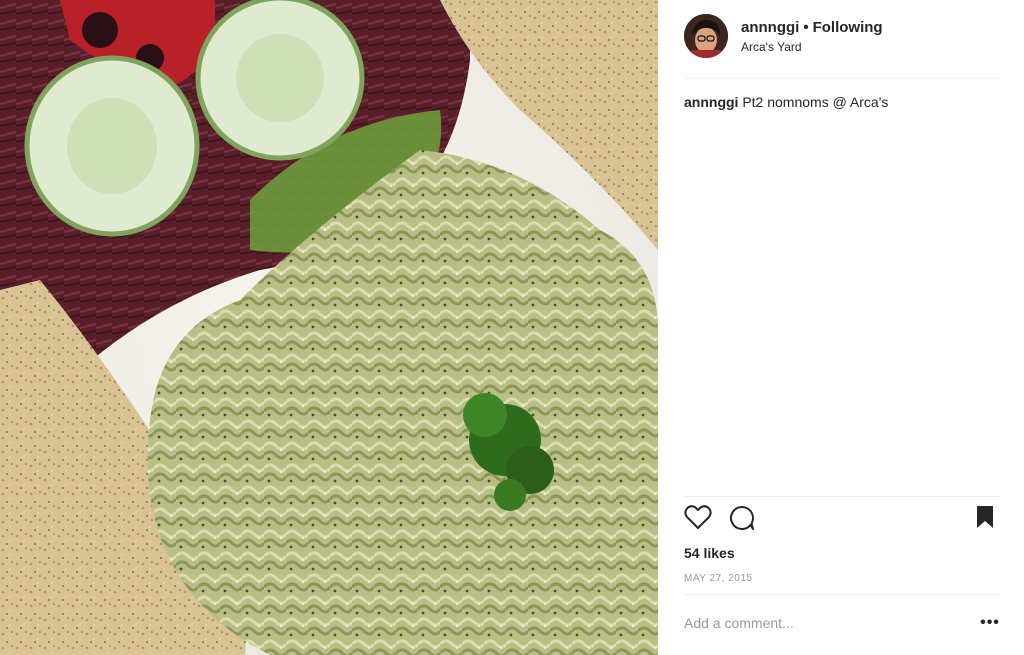  Describe the element at coordinates (771, 47) in the screenshot. I see `location-link: Arca's Yard` at that location.